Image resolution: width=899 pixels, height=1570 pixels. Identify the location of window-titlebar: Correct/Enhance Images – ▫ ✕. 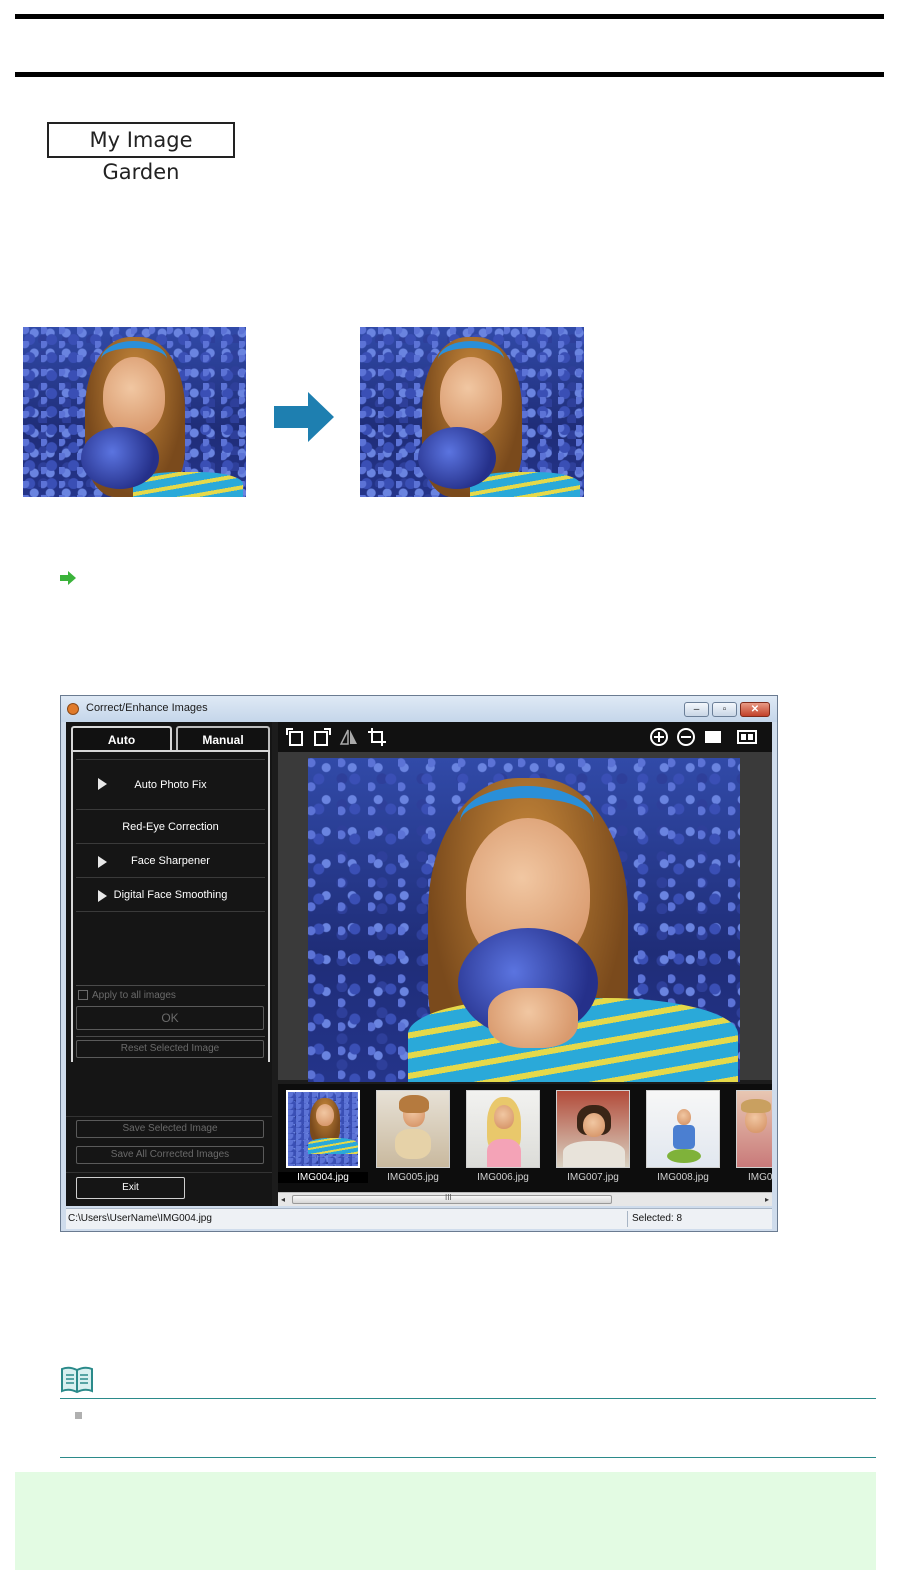
(419, 709).